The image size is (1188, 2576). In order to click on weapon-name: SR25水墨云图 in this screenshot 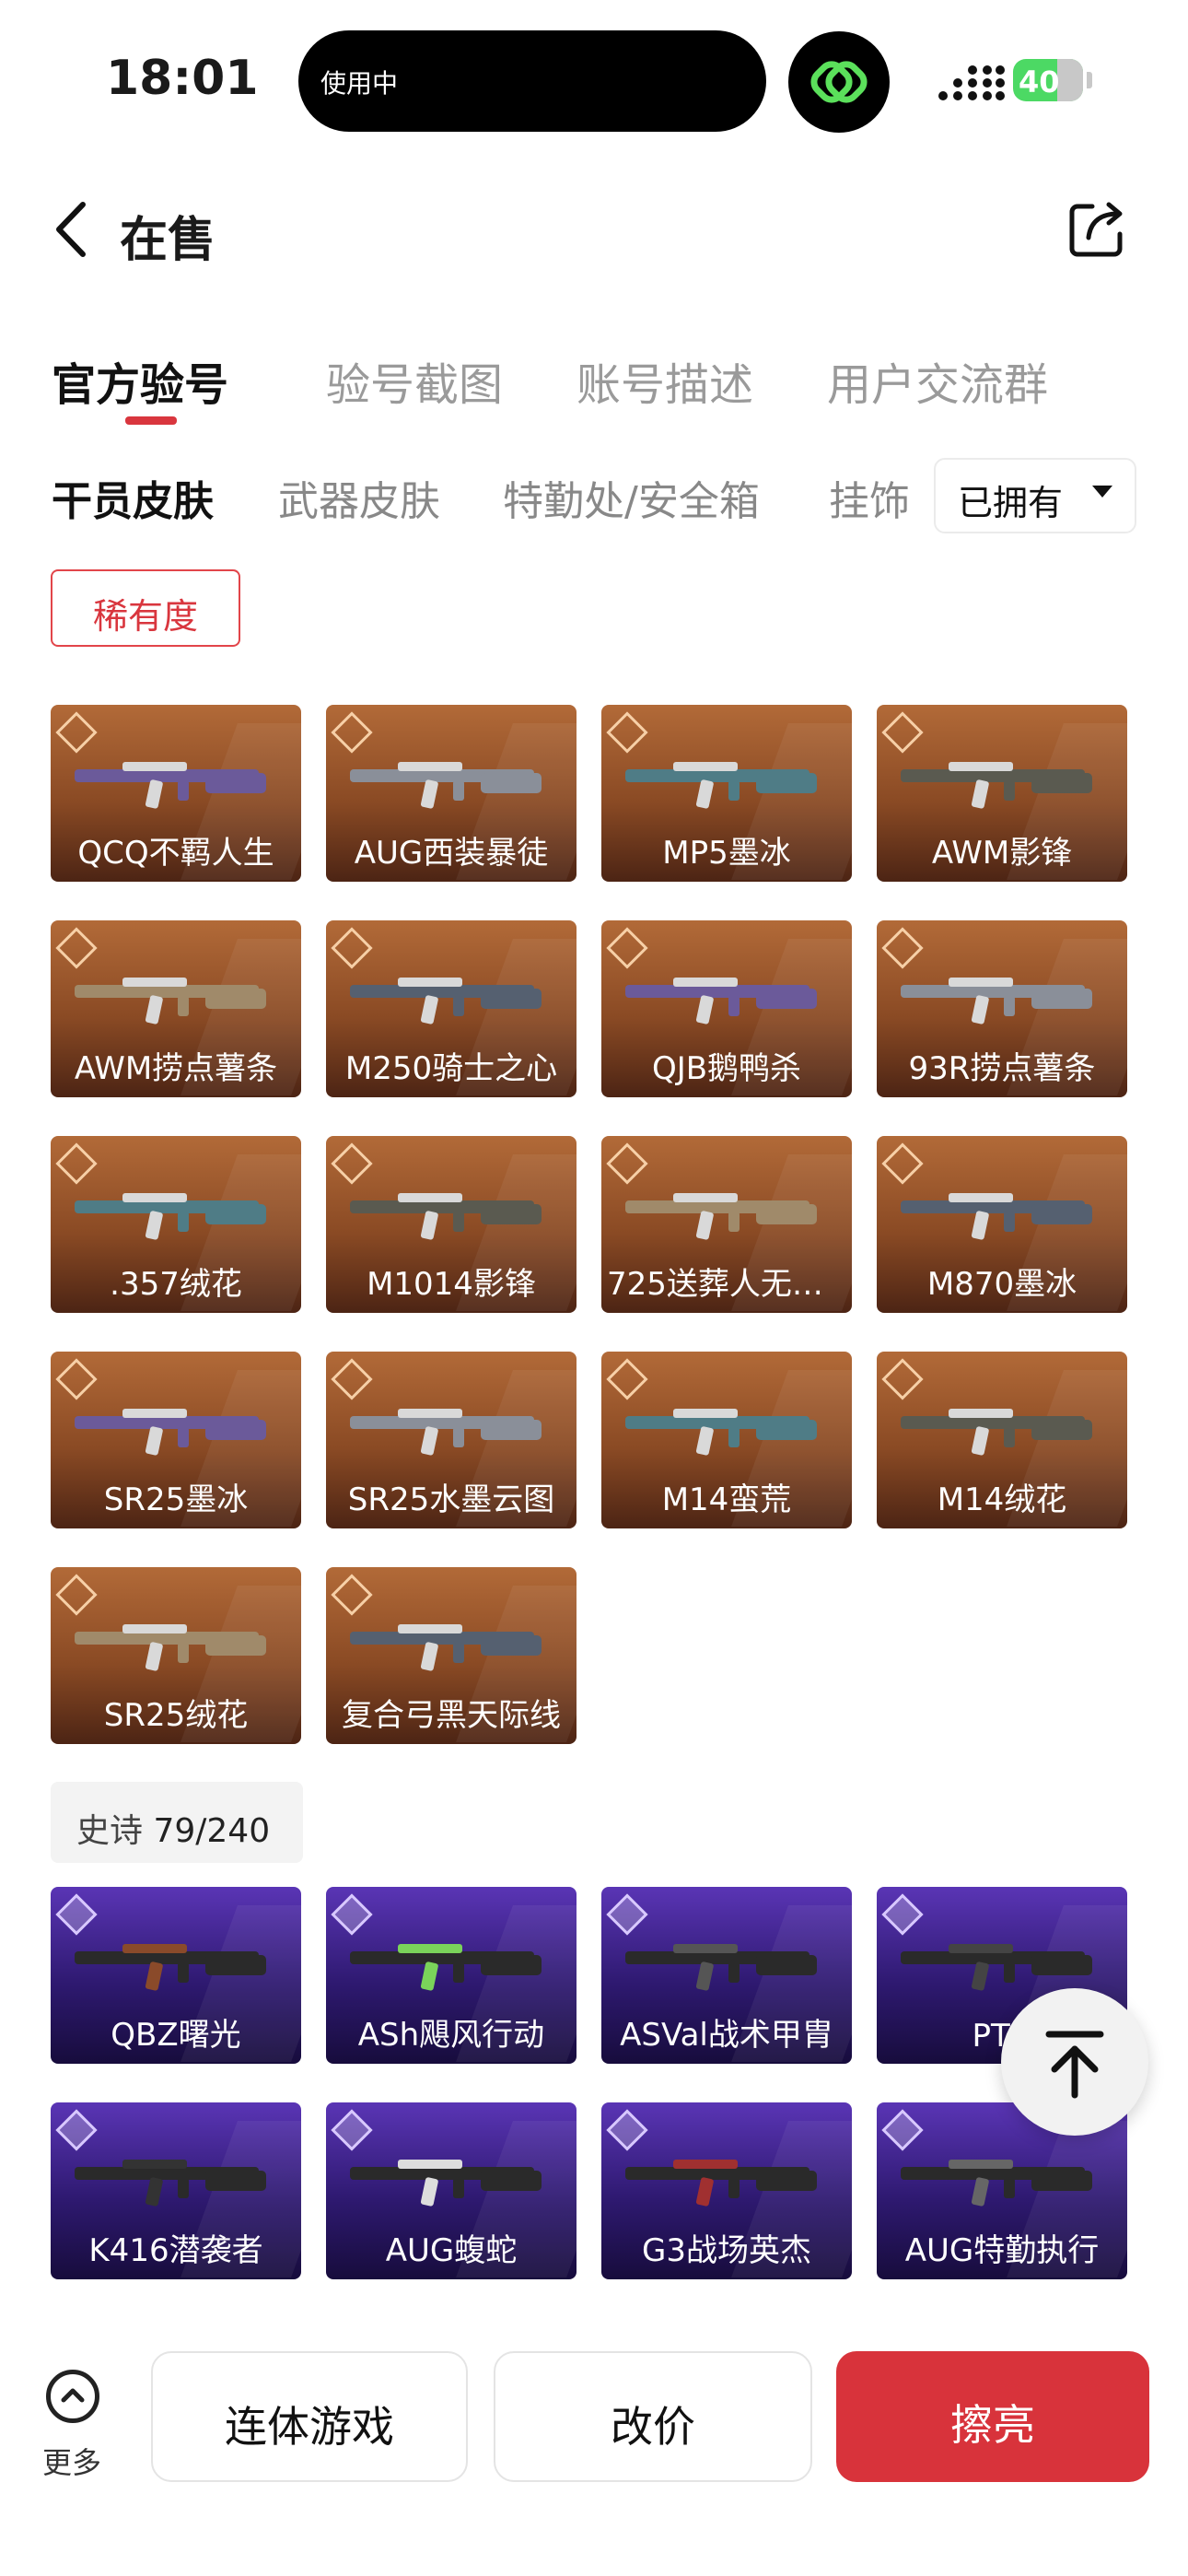, I will do `click(451, 1499)`.